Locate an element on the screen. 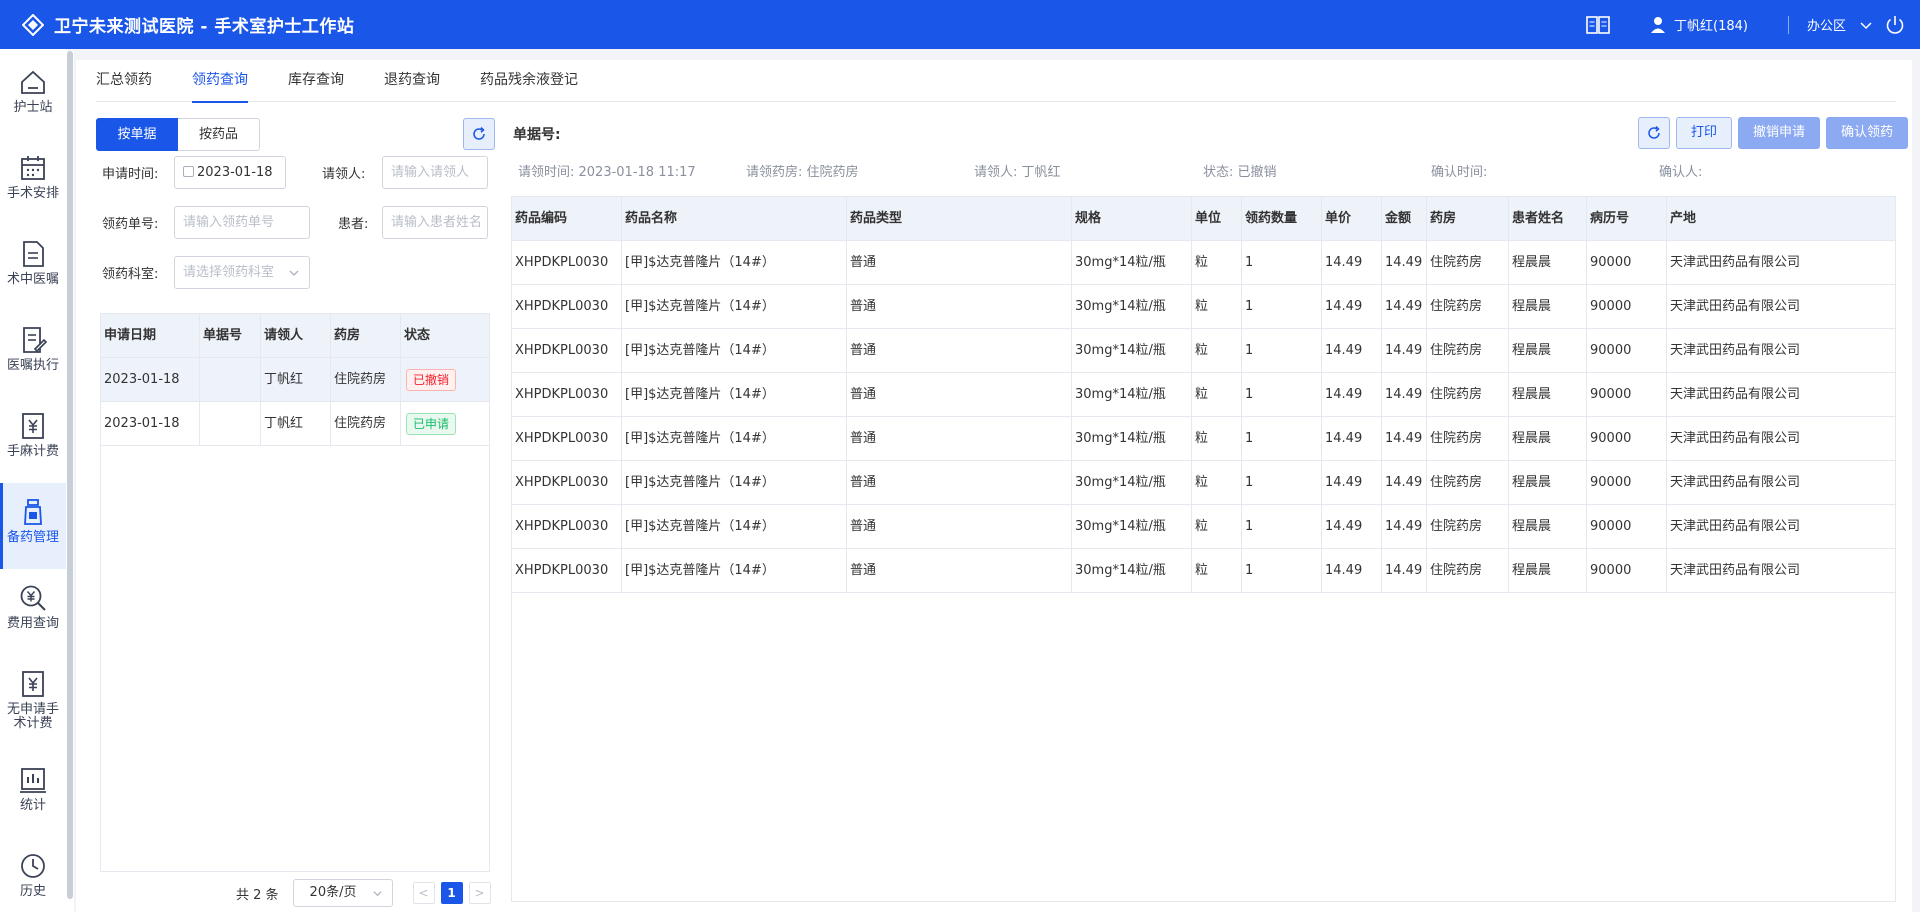 The image size is (1920, 912). table-row: 2023-01-18 丁帆红 住院药房 已申请 is located at coordinates (295, 424).